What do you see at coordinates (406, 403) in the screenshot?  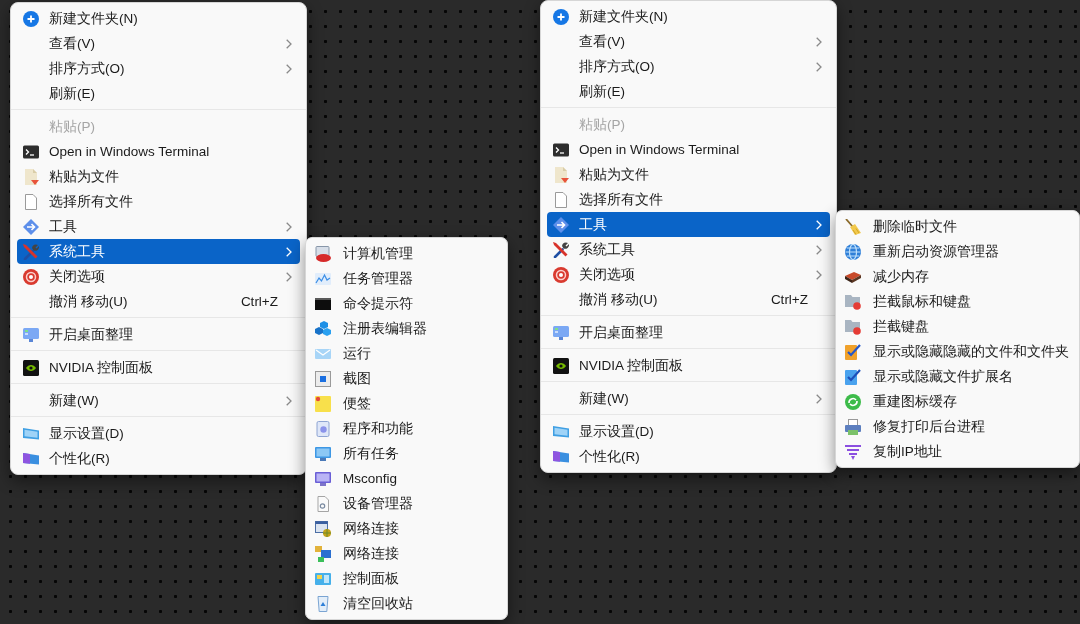 I see `menu-item: 便签` at bounding box center [406, 403].